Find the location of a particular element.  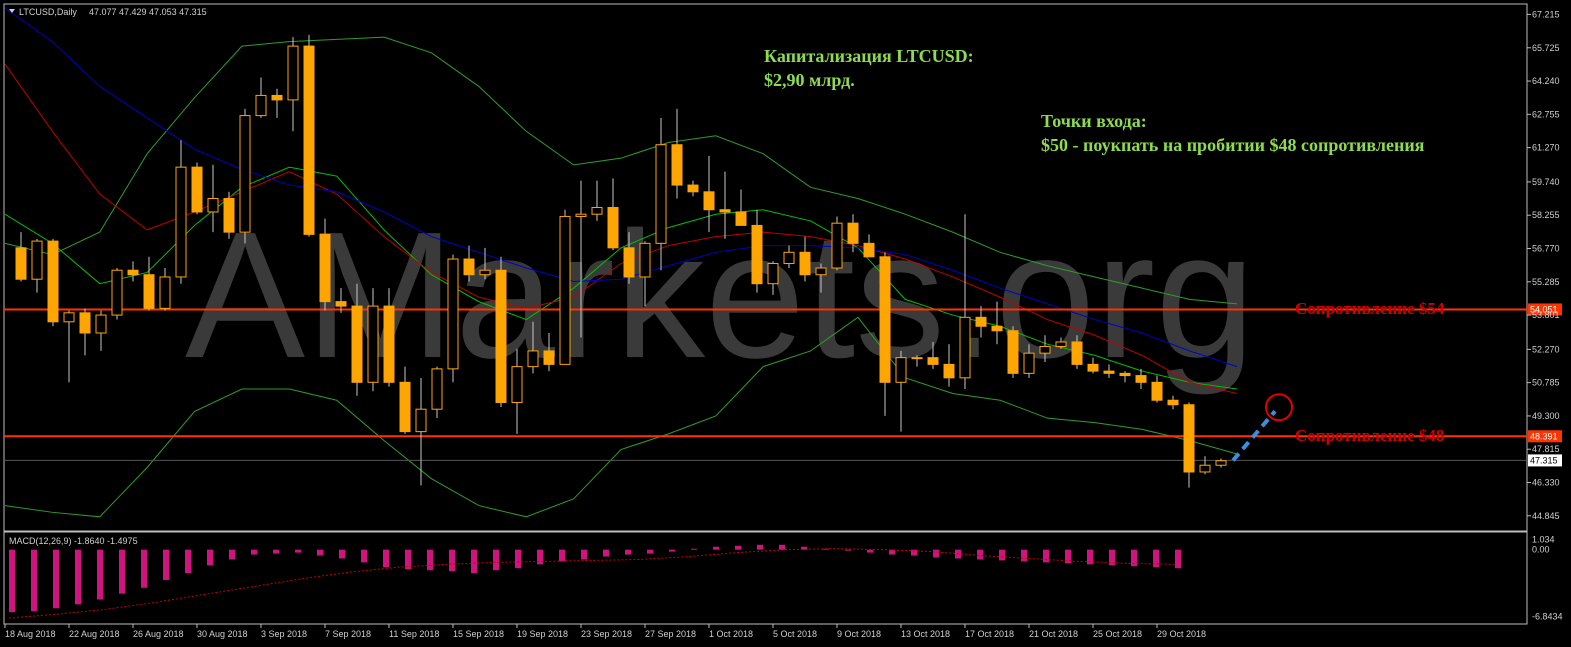

x-tick-label: 23 Sep 2018 is located at coordinates (606, 634).